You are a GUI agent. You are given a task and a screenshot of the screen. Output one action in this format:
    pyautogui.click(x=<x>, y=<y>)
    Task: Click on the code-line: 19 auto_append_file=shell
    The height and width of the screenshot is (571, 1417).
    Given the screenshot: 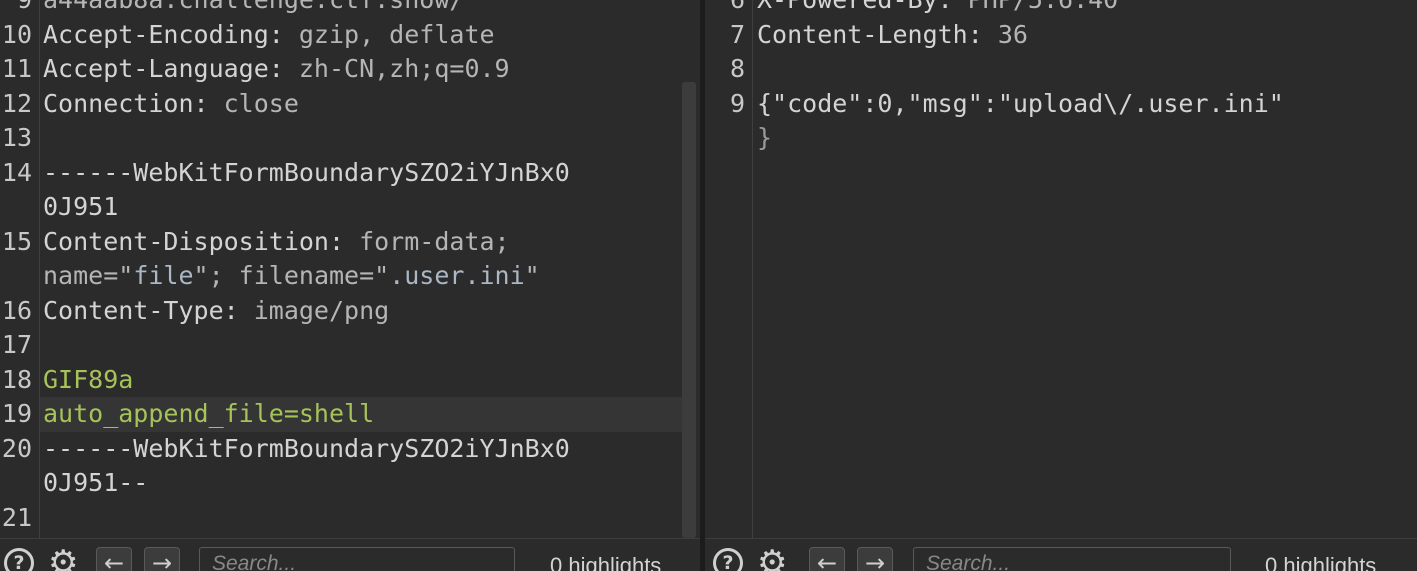 What is the action you would take?
    pyautogui.click(x=350, y=414)
    